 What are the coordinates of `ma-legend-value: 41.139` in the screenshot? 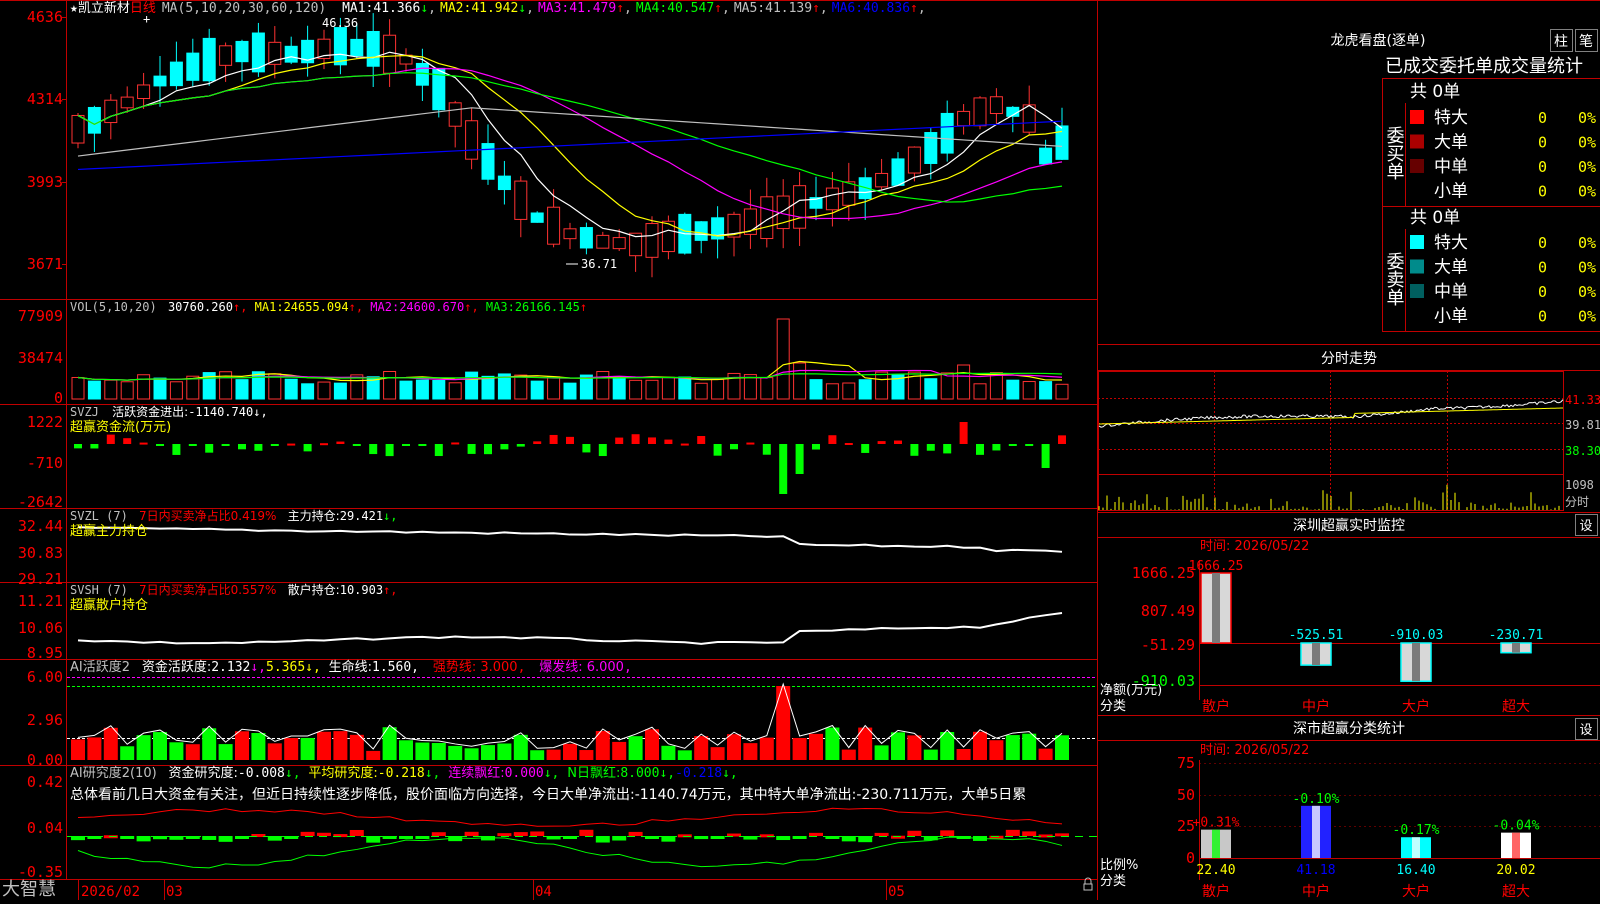 It's located at (788, 8).